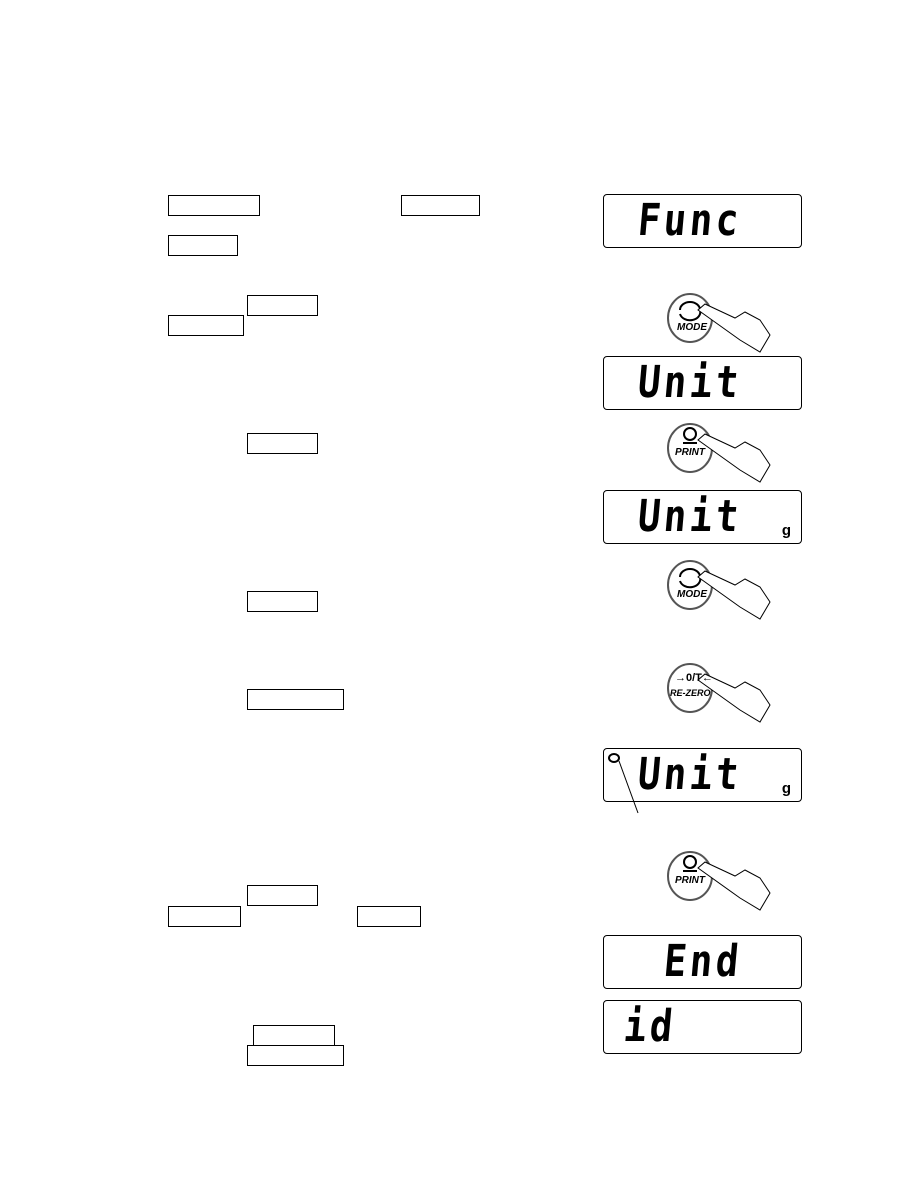 Image resolution: width=918 pixels, height=1188 pixels. Describe the element at coordinates (694, 678) in the screenshot. I see `rezero-symbol: →0/T←` at that location.